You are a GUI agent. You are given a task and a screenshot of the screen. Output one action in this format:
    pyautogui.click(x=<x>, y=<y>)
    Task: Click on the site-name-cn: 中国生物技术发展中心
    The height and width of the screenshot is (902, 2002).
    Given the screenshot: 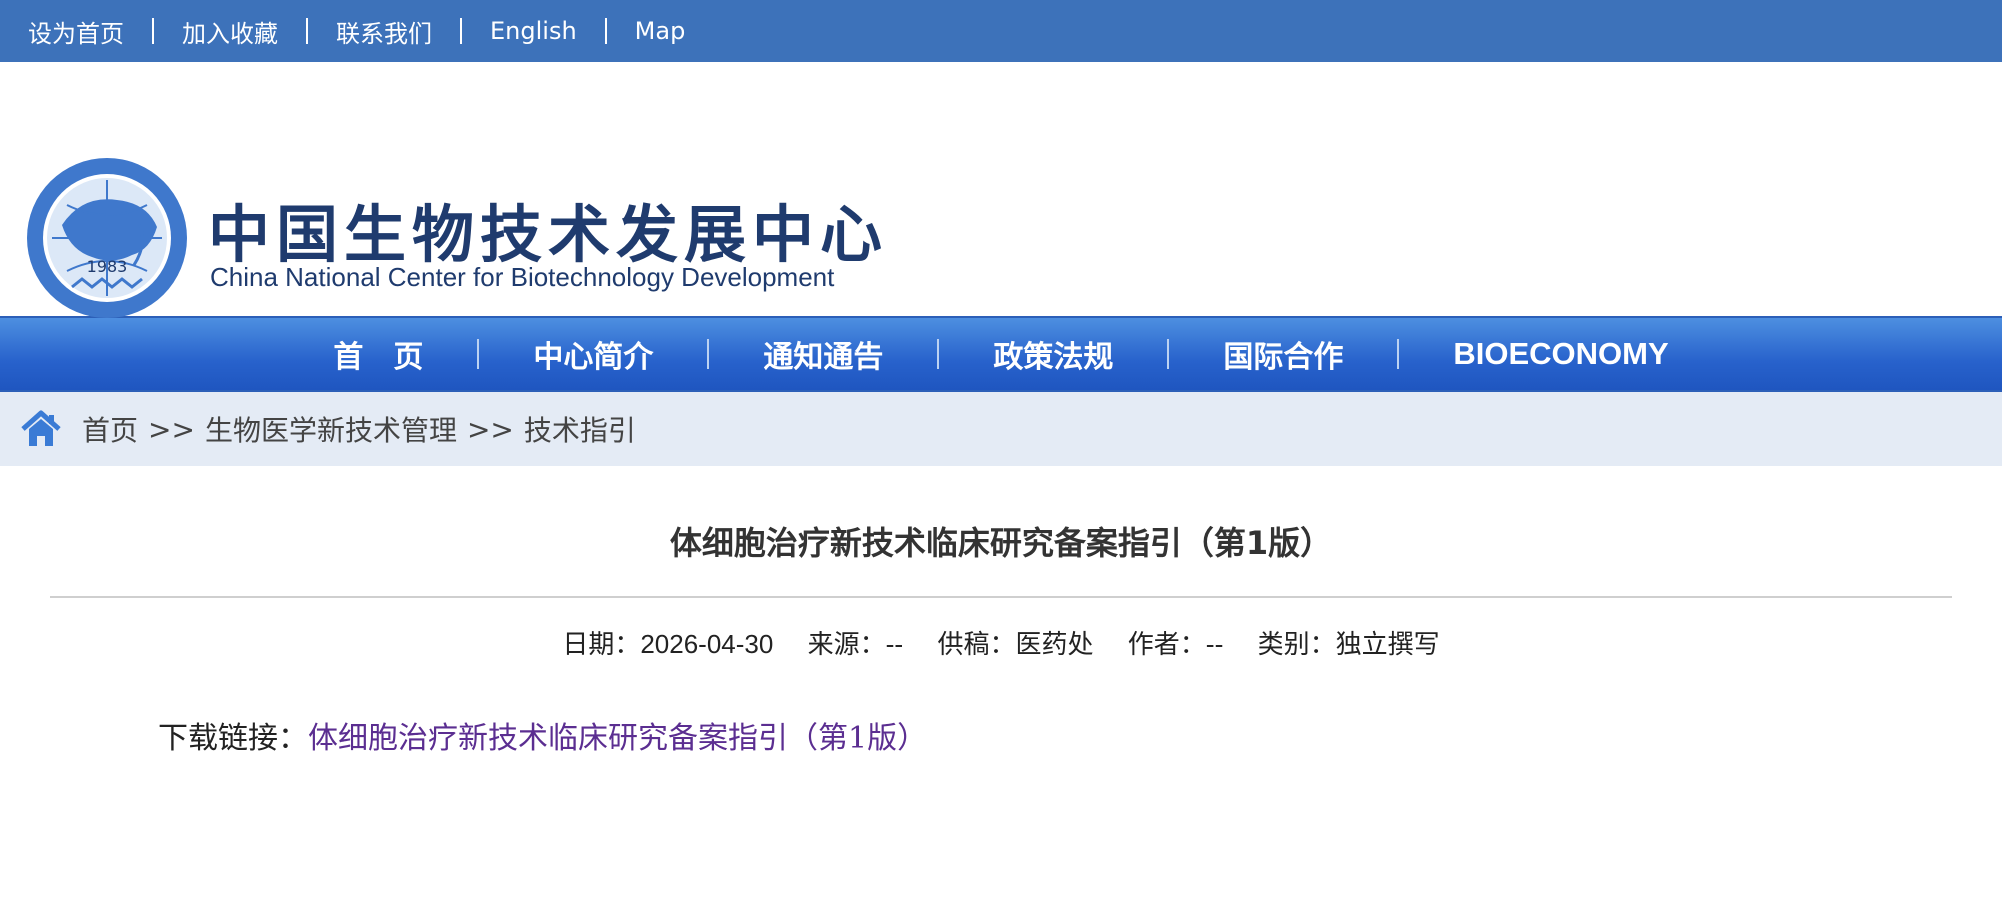 What is the action you would take?
    pyautogui.click(x=548, y=229)
    